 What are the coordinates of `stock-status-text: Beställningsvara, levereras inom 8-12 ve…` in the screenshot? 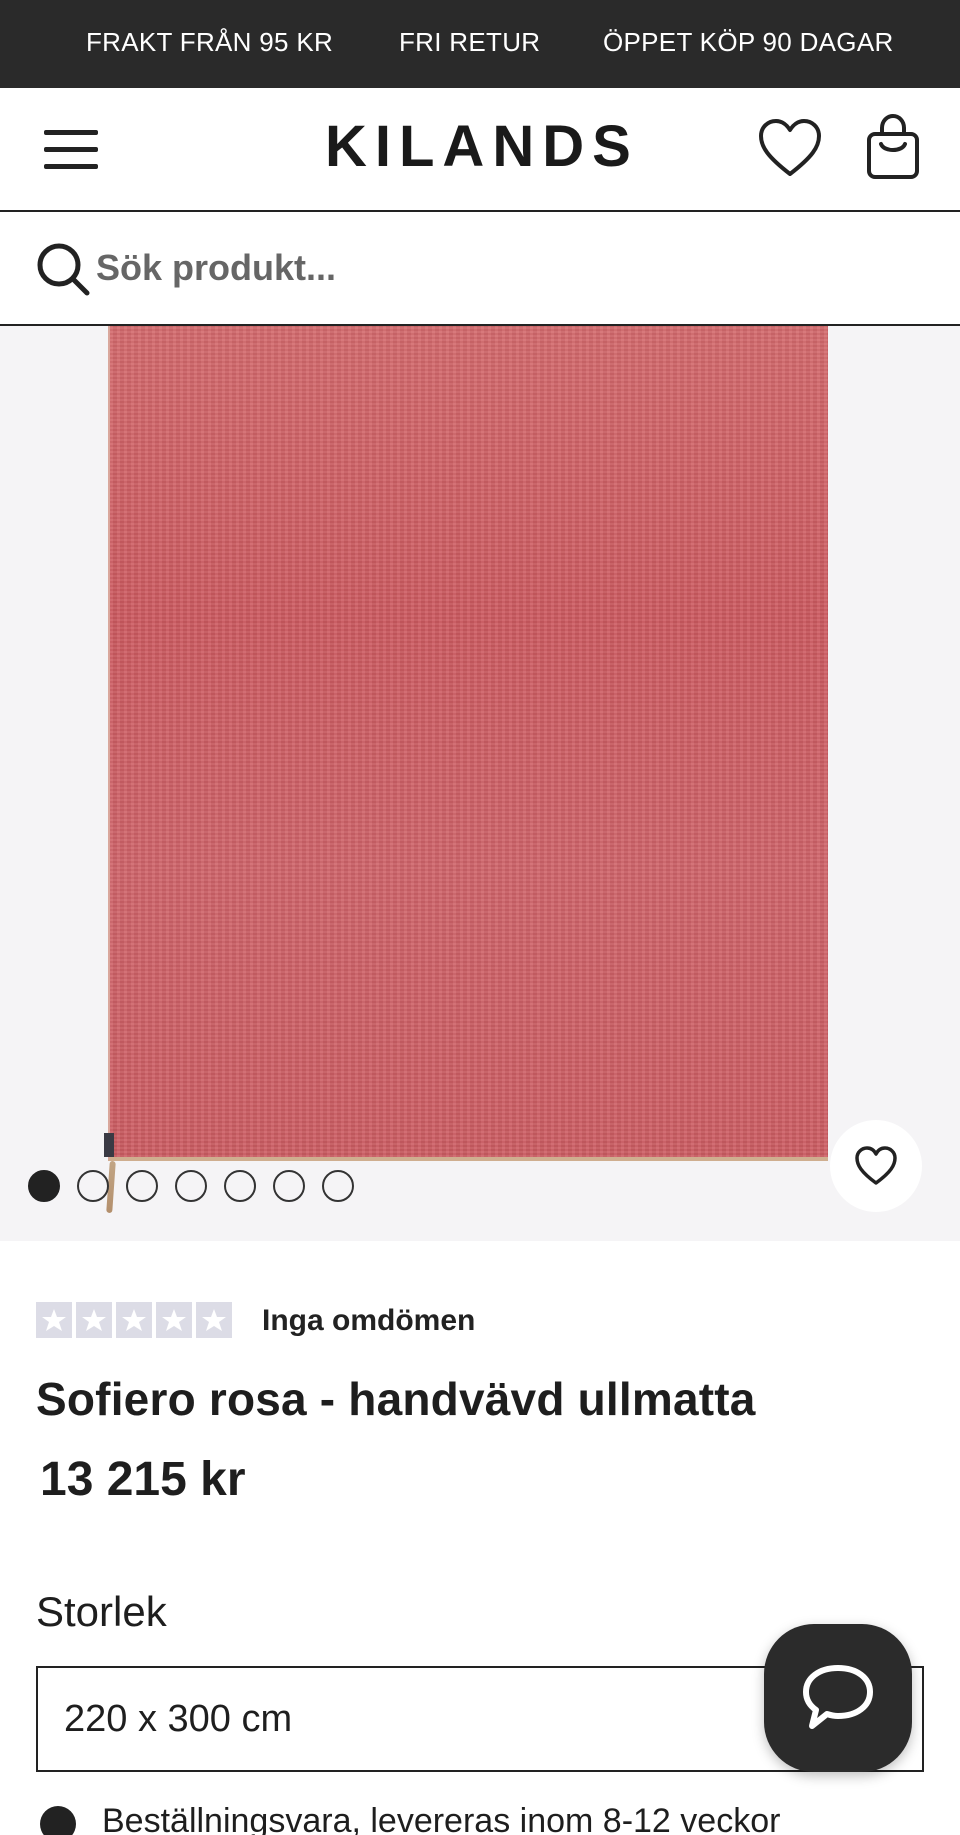 It's located at (441, 1818).